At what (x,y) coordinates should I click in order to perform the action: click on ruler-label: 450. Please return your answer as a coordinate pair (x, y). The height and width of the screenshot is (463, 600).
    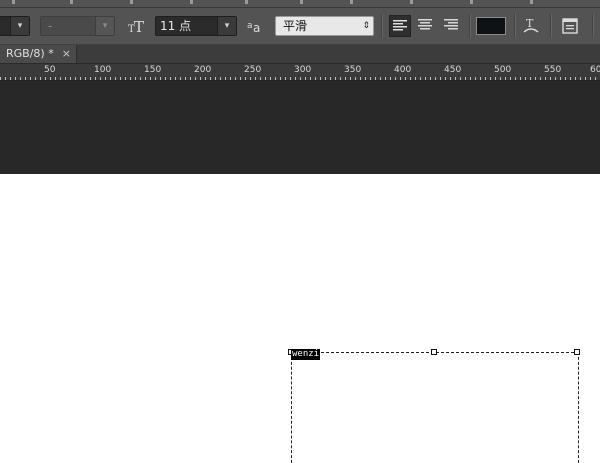
    Looking at the image, I should click on (453, 70).